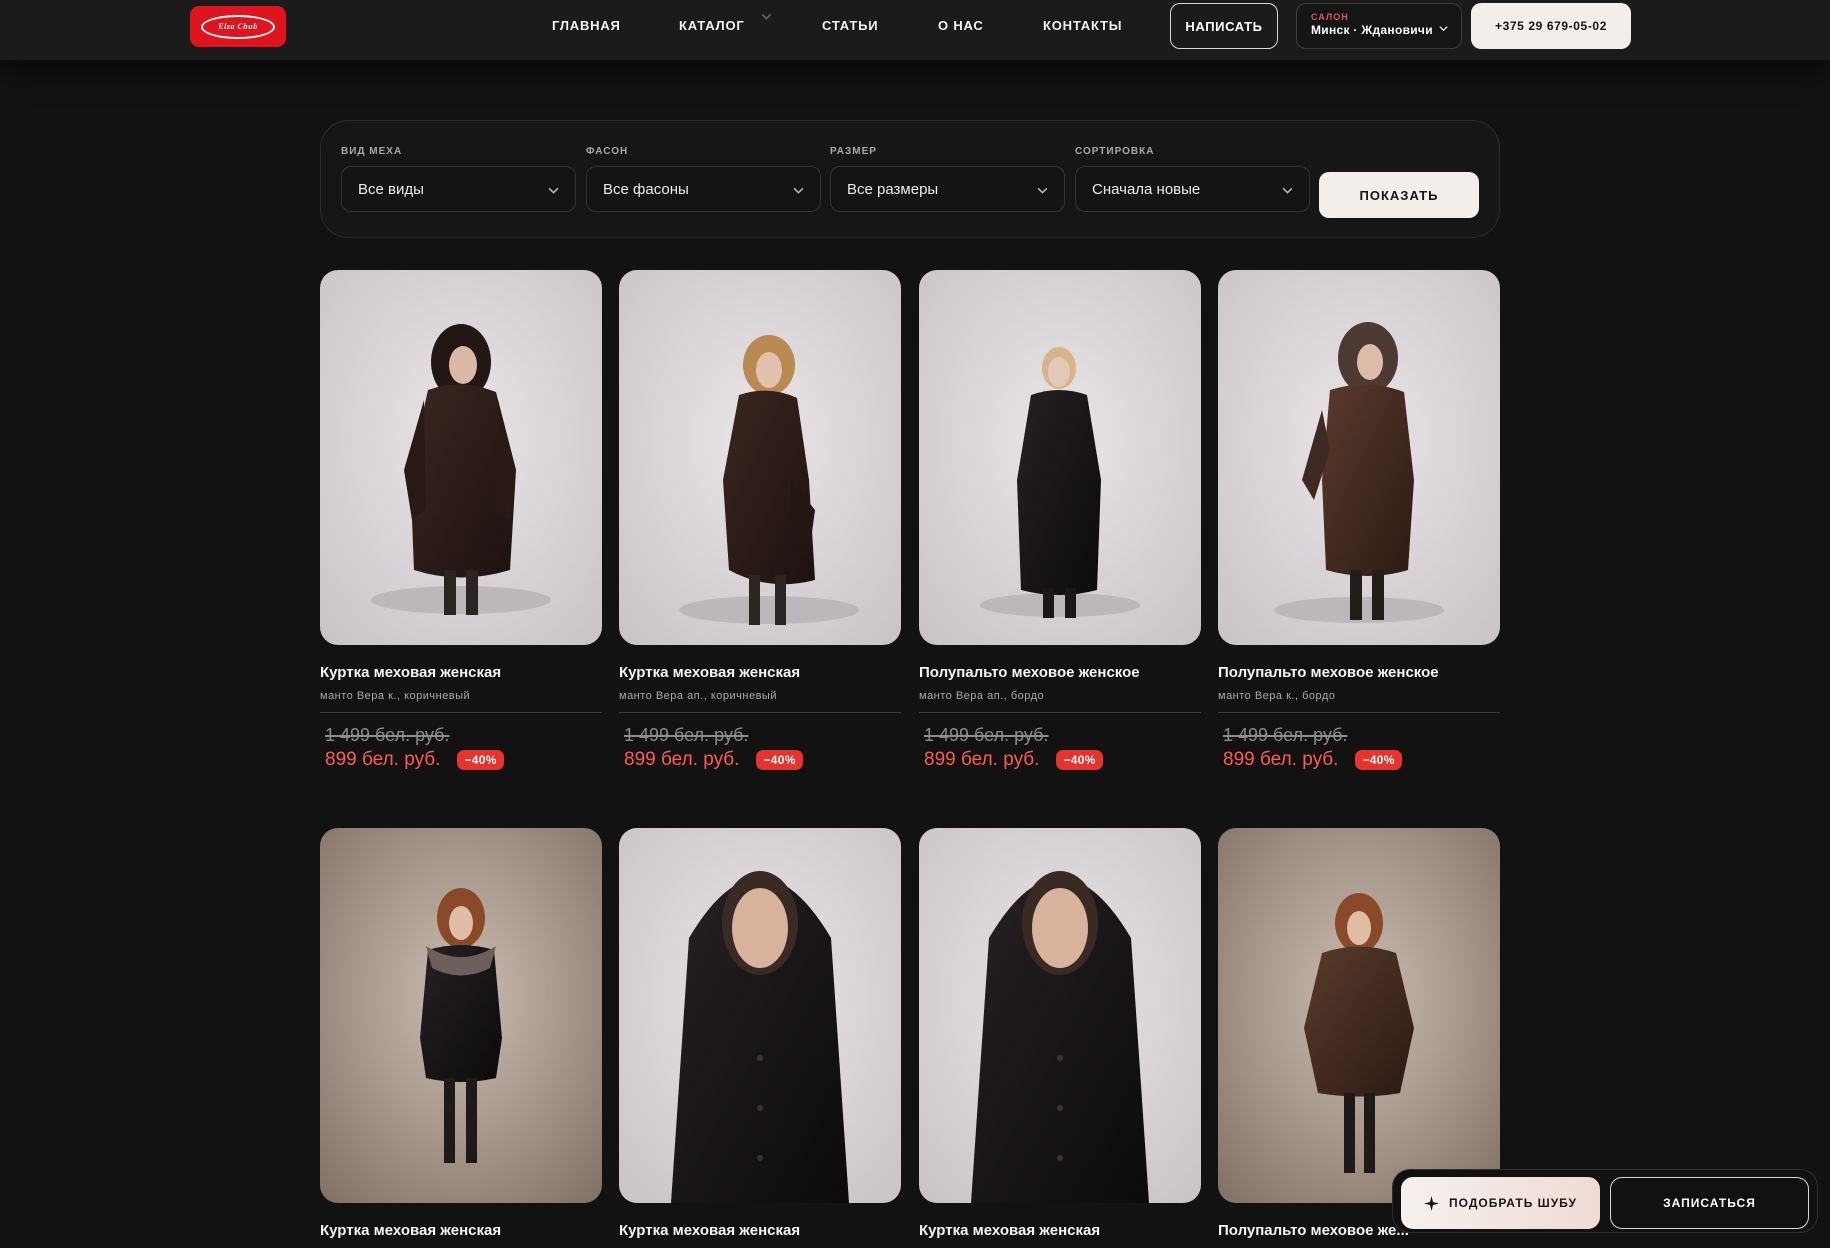 The width and height of the screenshot is (1830, 1248). What do you see at coordinates (1277, 696) in the screenshot?
I see `product-subtitle: манто Вера к., бордо` at bounding box center [1277, 696].